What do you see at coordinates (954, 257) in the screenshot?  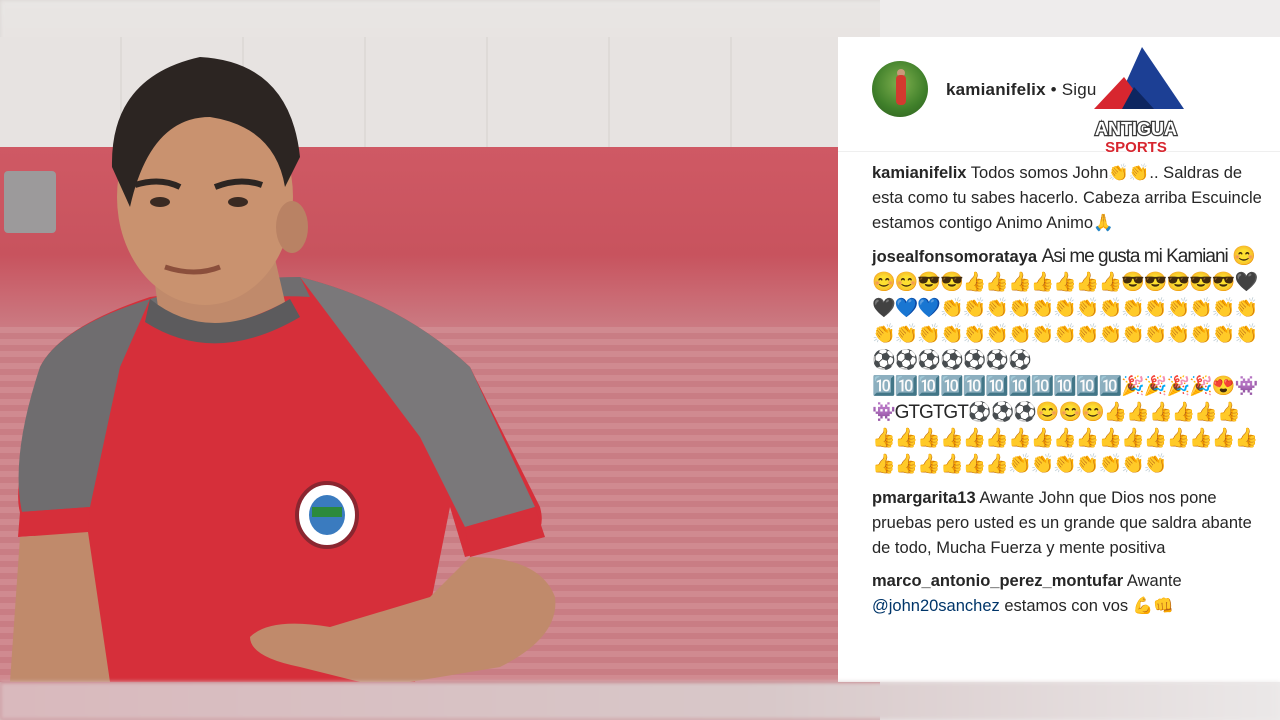 I see `comment-username: josealfonsomorataya` at bounding box center [954, 257].